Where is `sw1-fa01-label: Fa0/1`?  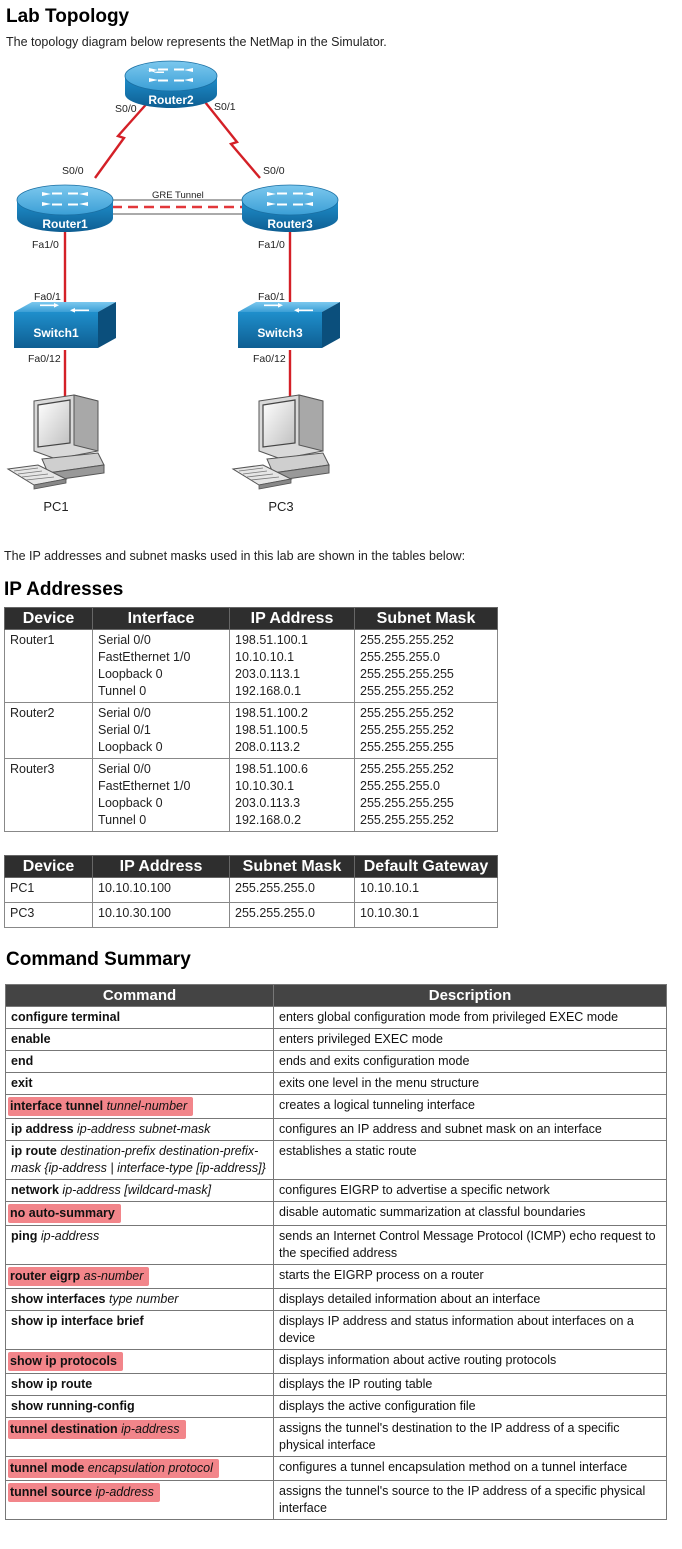 sw1-fa01-label: Fa0/1 is located at coordinates (47, 297).